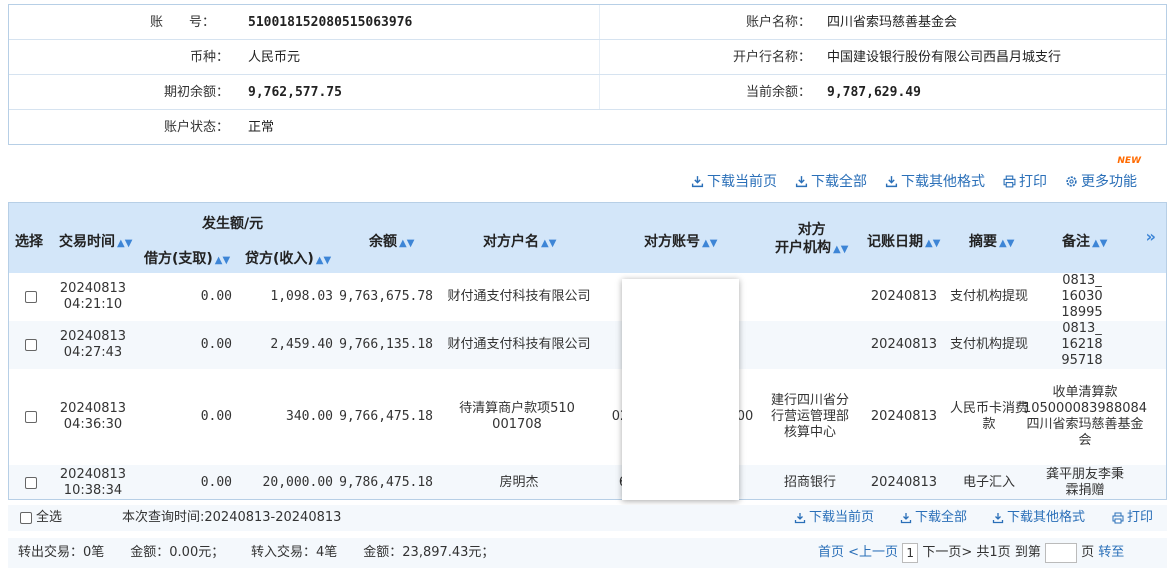 This screenshot has width=1173, height=578. Describe the element at coordinates (383, 242) in the screenshot. I see `header-balance-label: 余额` at that location.